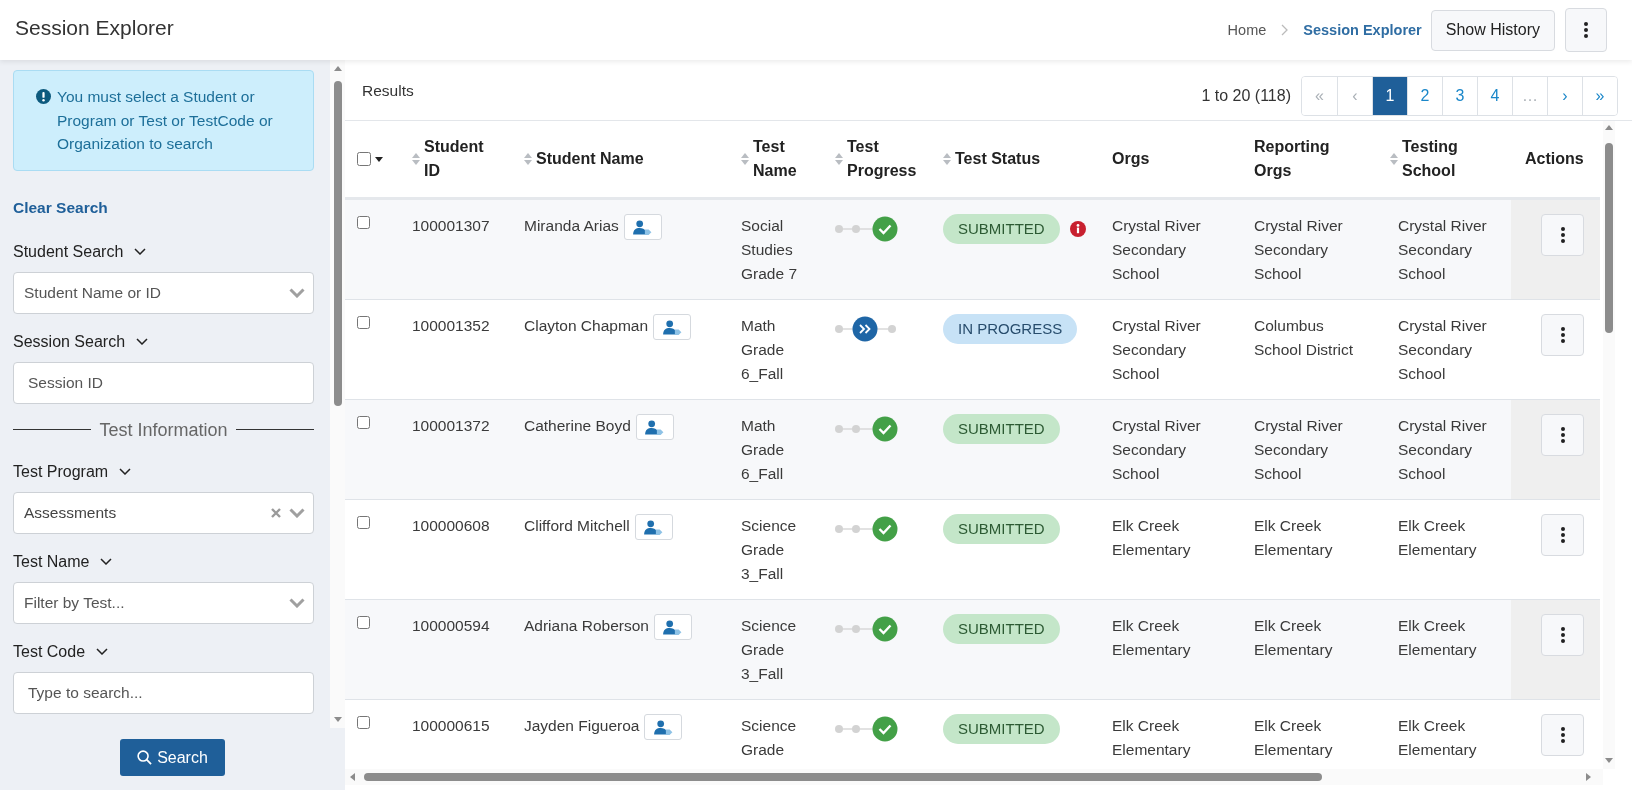 This screenshot has height=790, width=1632. Describe the element at coordinates (145, 757) in the screenshot. I see `search-icon` at that location.